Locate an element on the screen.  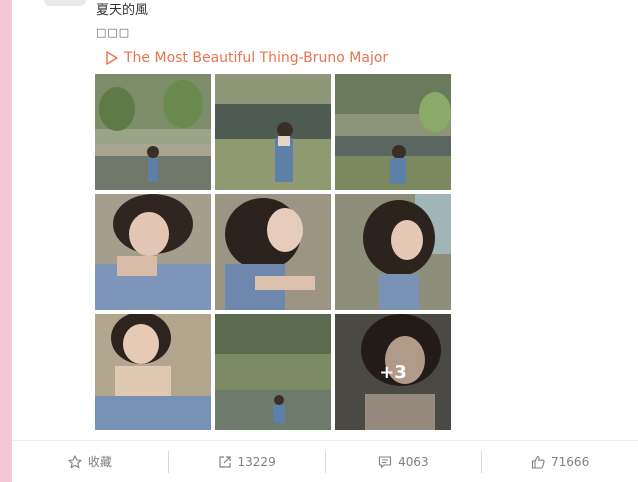
photo-thumbnail-more: +3 is located at coordinates (393, 372).